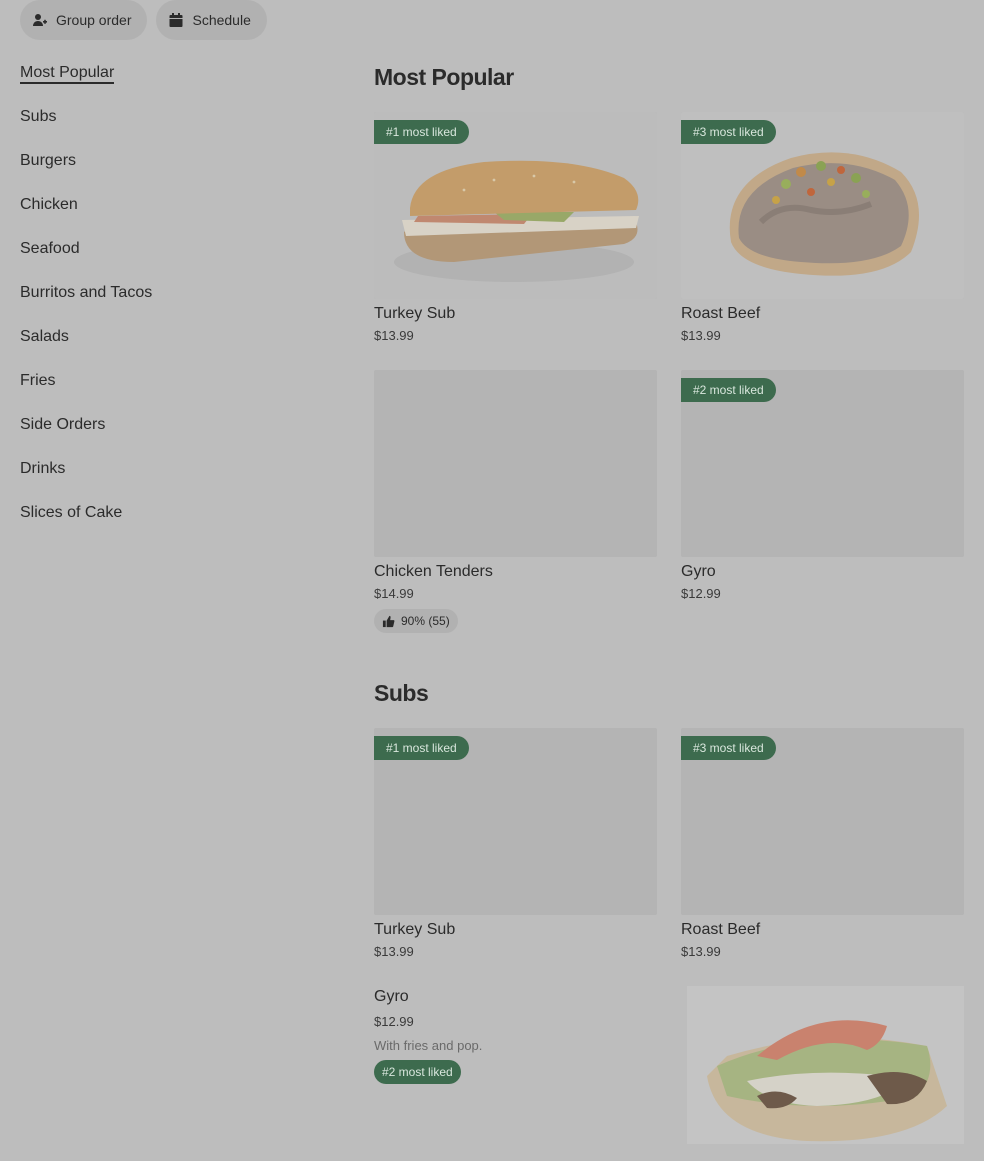 This screenshot has width=984, height=1161. I want to click on gyro-image, so click(825, 1065).